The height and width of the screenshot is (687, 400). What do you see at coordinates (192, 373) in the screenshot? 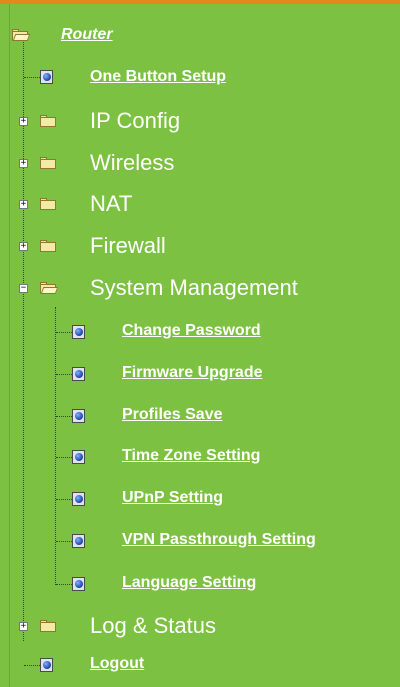
I see `menu-item-firmware-upgrade: Firmware Upgrade` at bounding box center [192, 373].